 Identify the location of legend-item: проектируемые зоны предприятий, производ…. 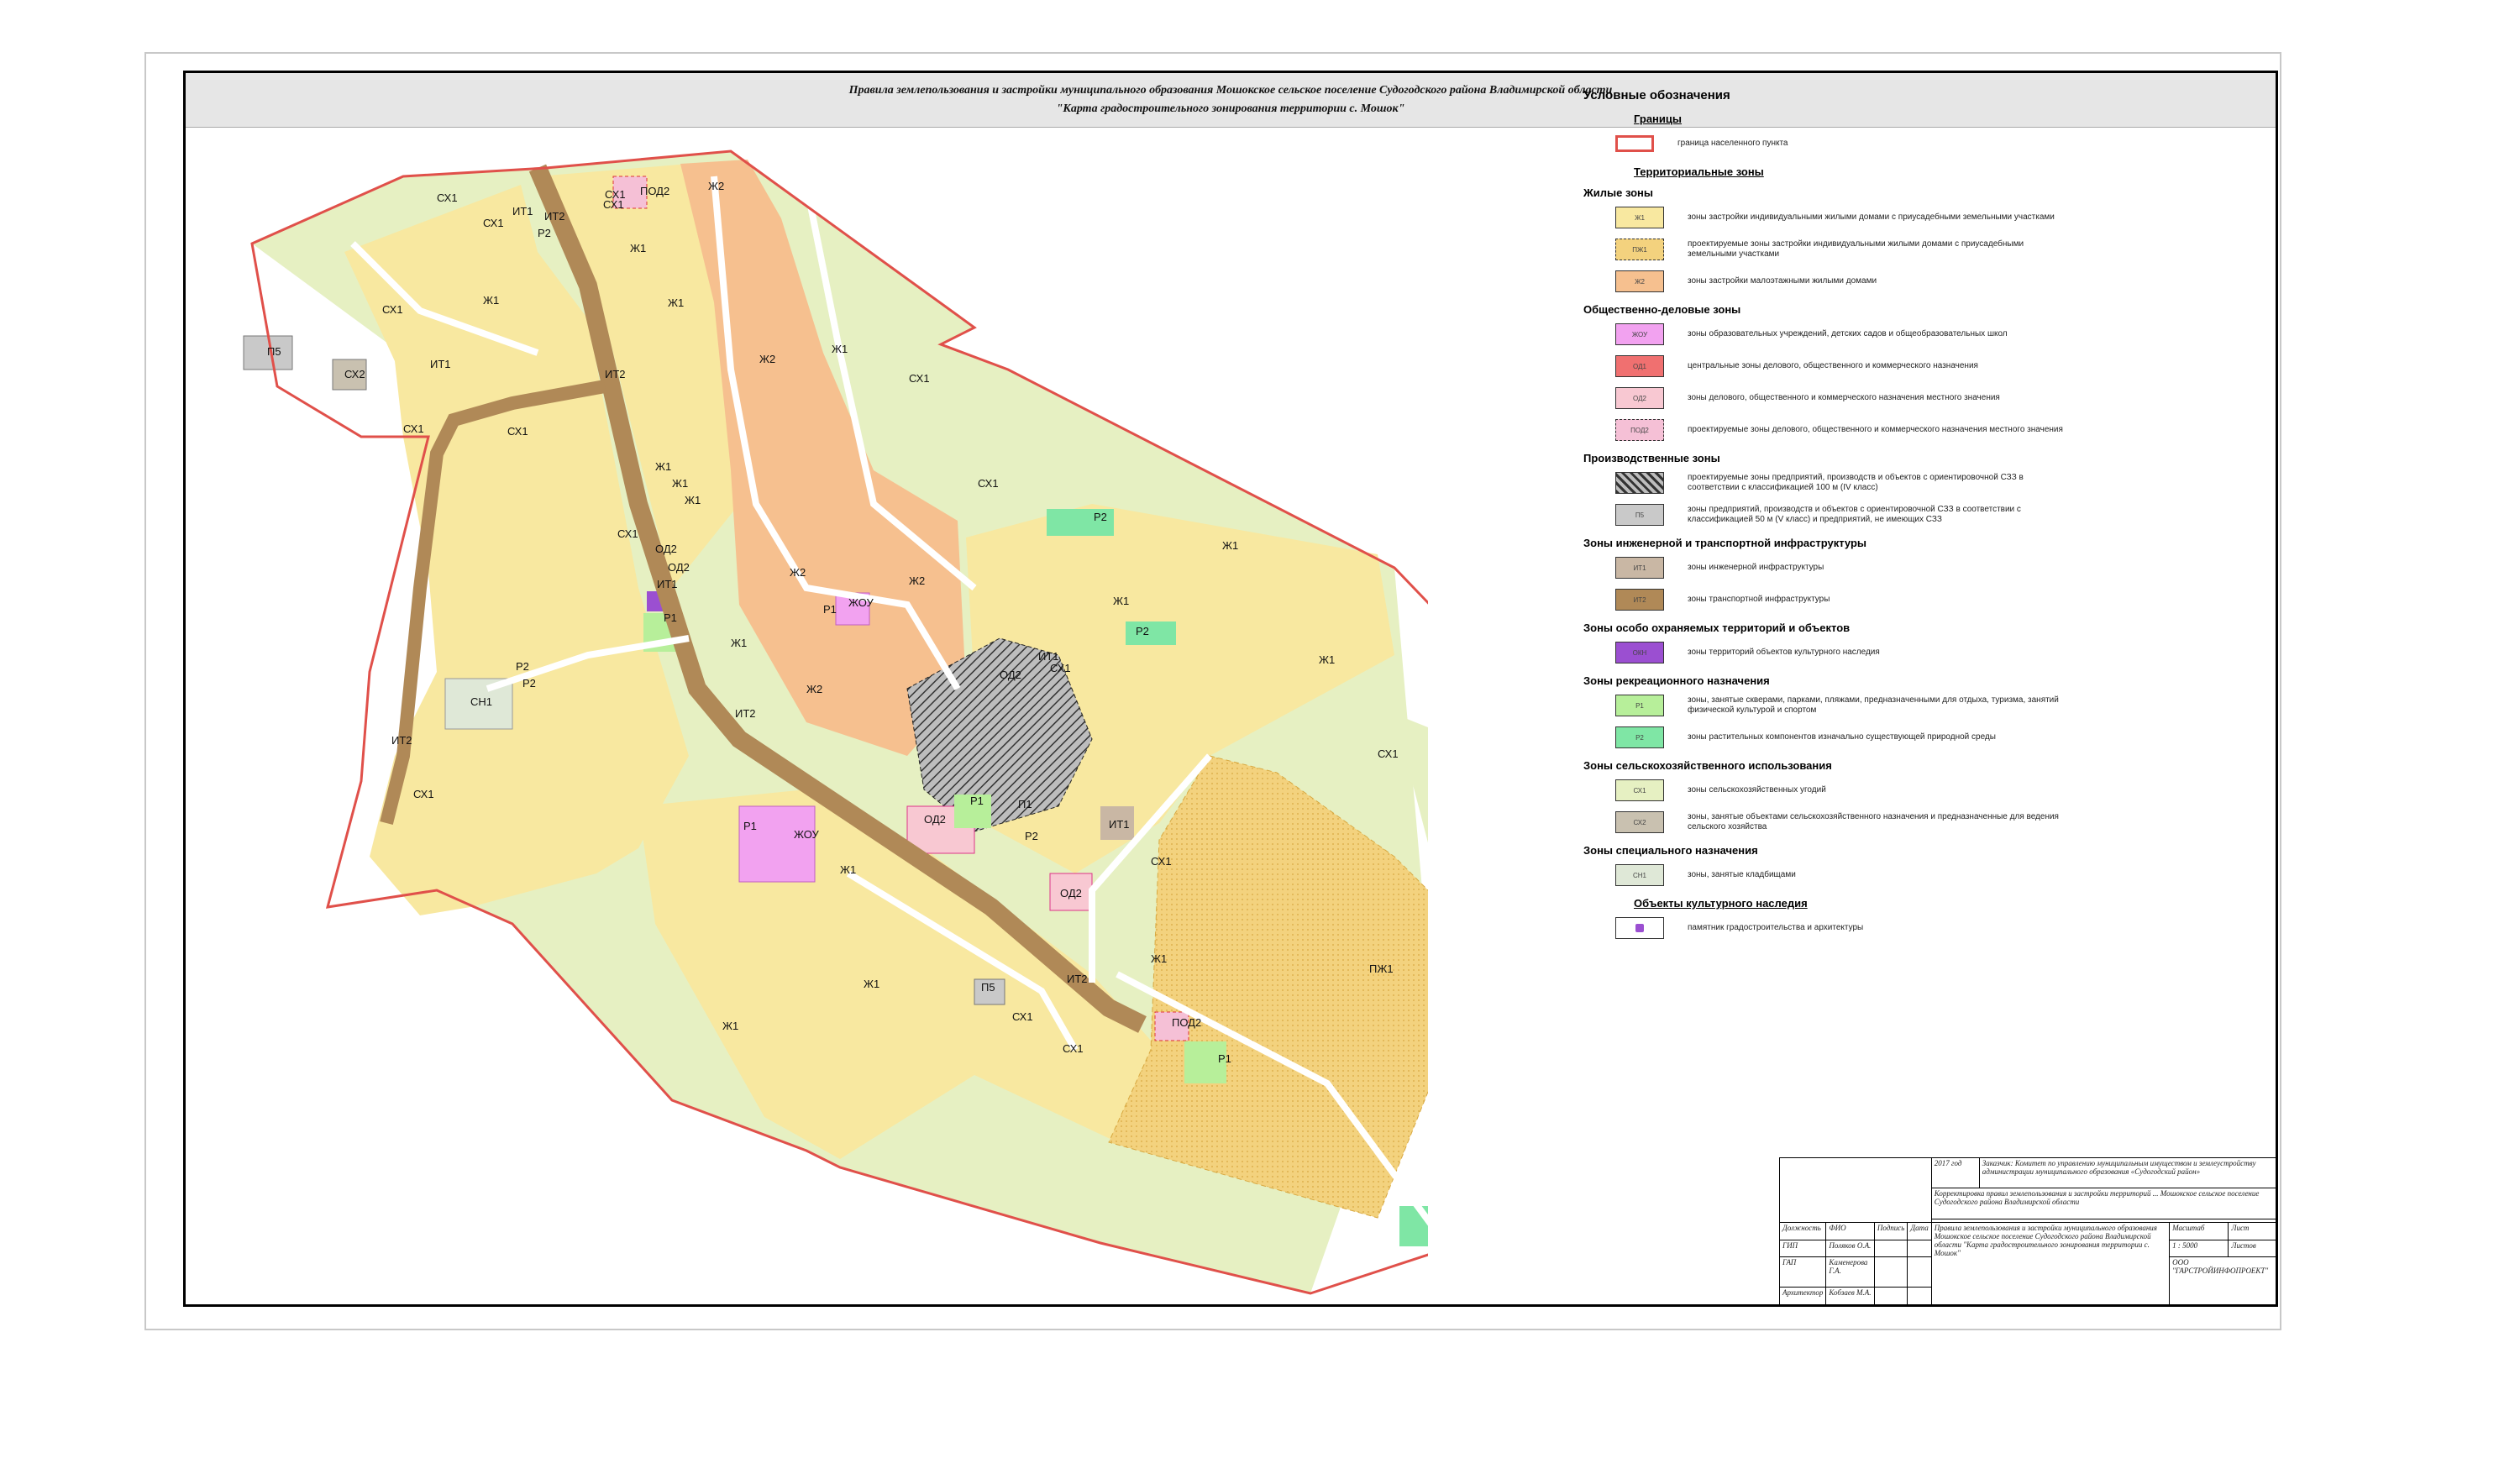
(1919, 482).